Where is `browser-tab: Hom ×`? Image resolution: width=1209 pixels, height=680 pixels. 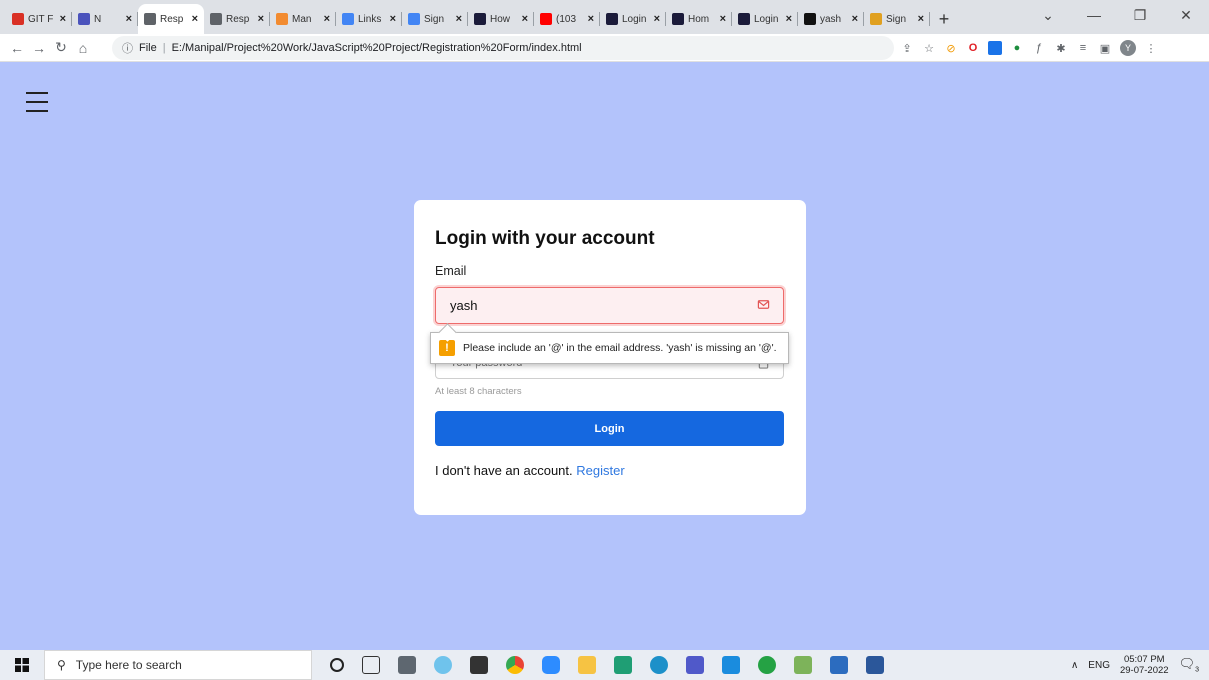 browser-tab: Hom × is located at coordinates (699, 19).